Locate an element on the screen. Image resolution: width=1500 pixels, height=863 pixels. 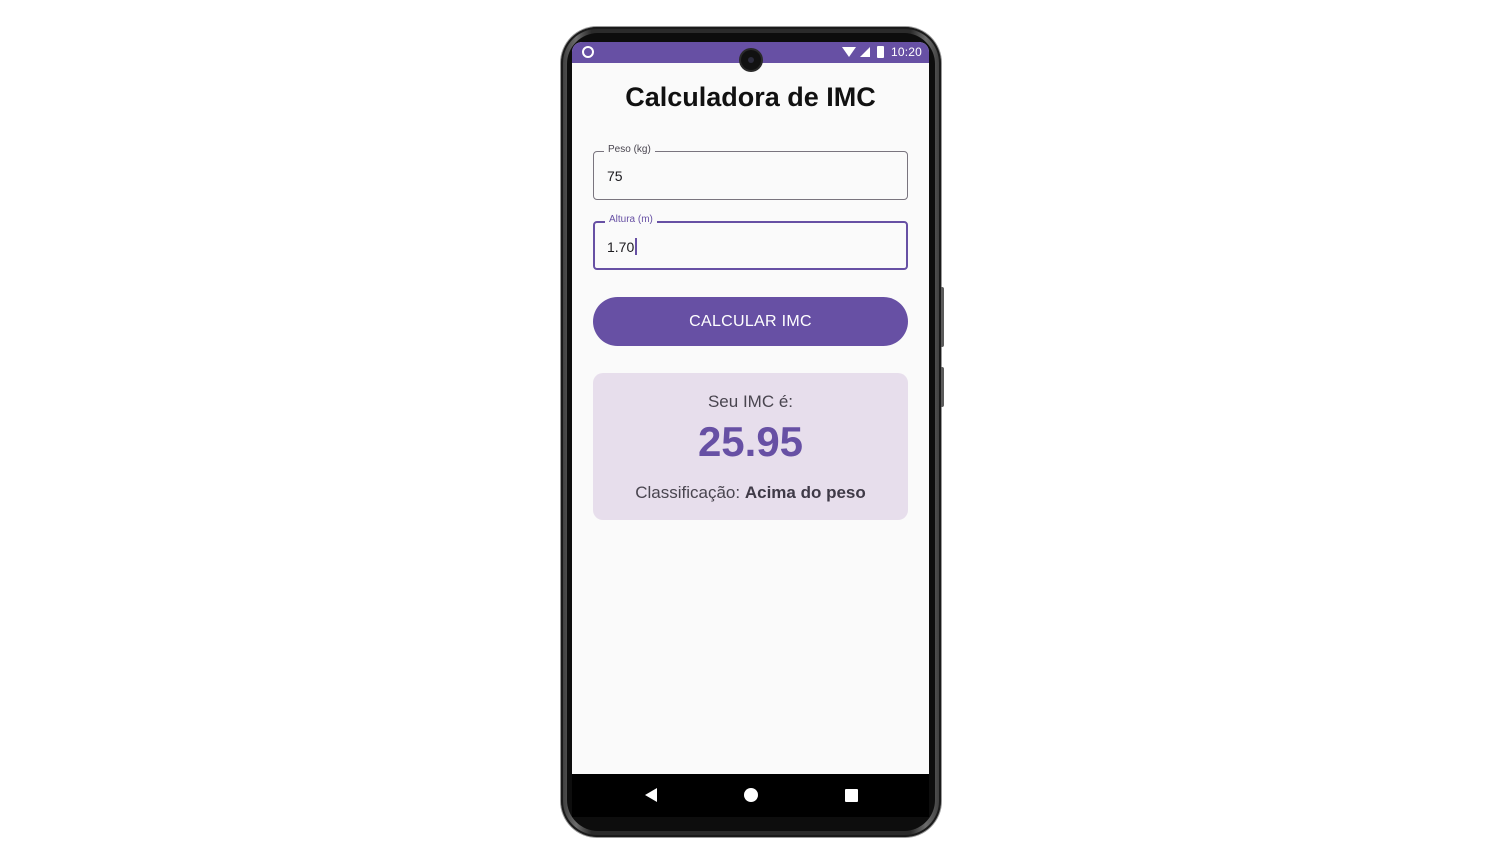
notification-circle-icon is located at coordinates (588, 52).